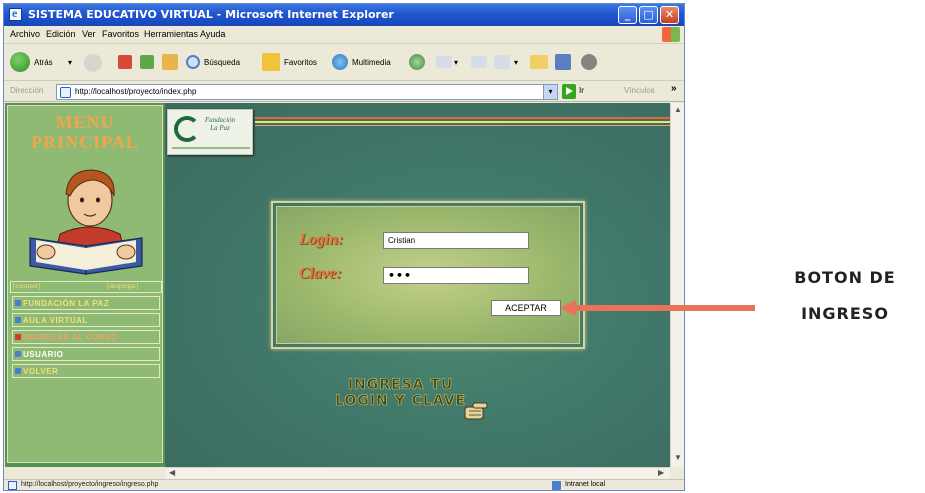 This screenshot has width=925, height=493. Describe the element at coordinates (70, 62) in the screenshot. I see `back-dropdown-icon: ▾` at that location.